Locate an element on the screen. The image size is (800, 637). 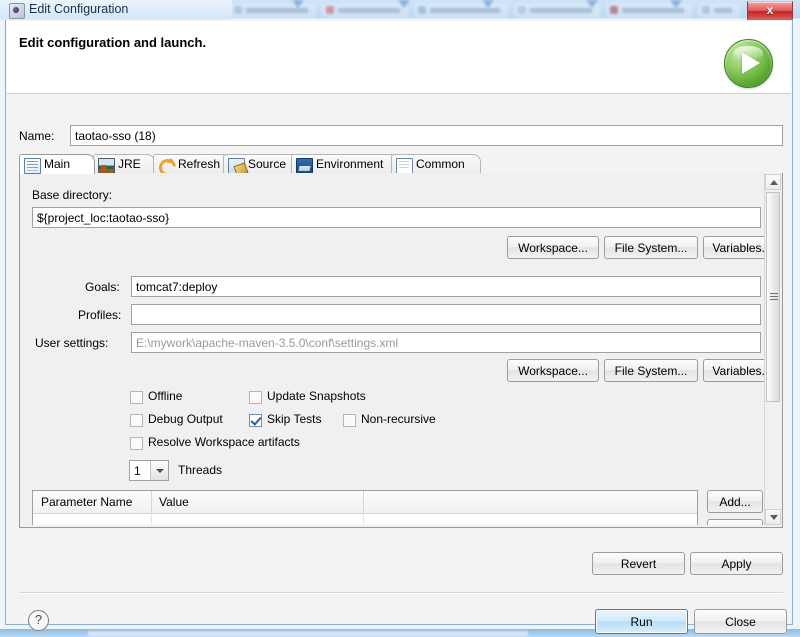
update-snapshots-checkbox is located at coordinates (255, 397).